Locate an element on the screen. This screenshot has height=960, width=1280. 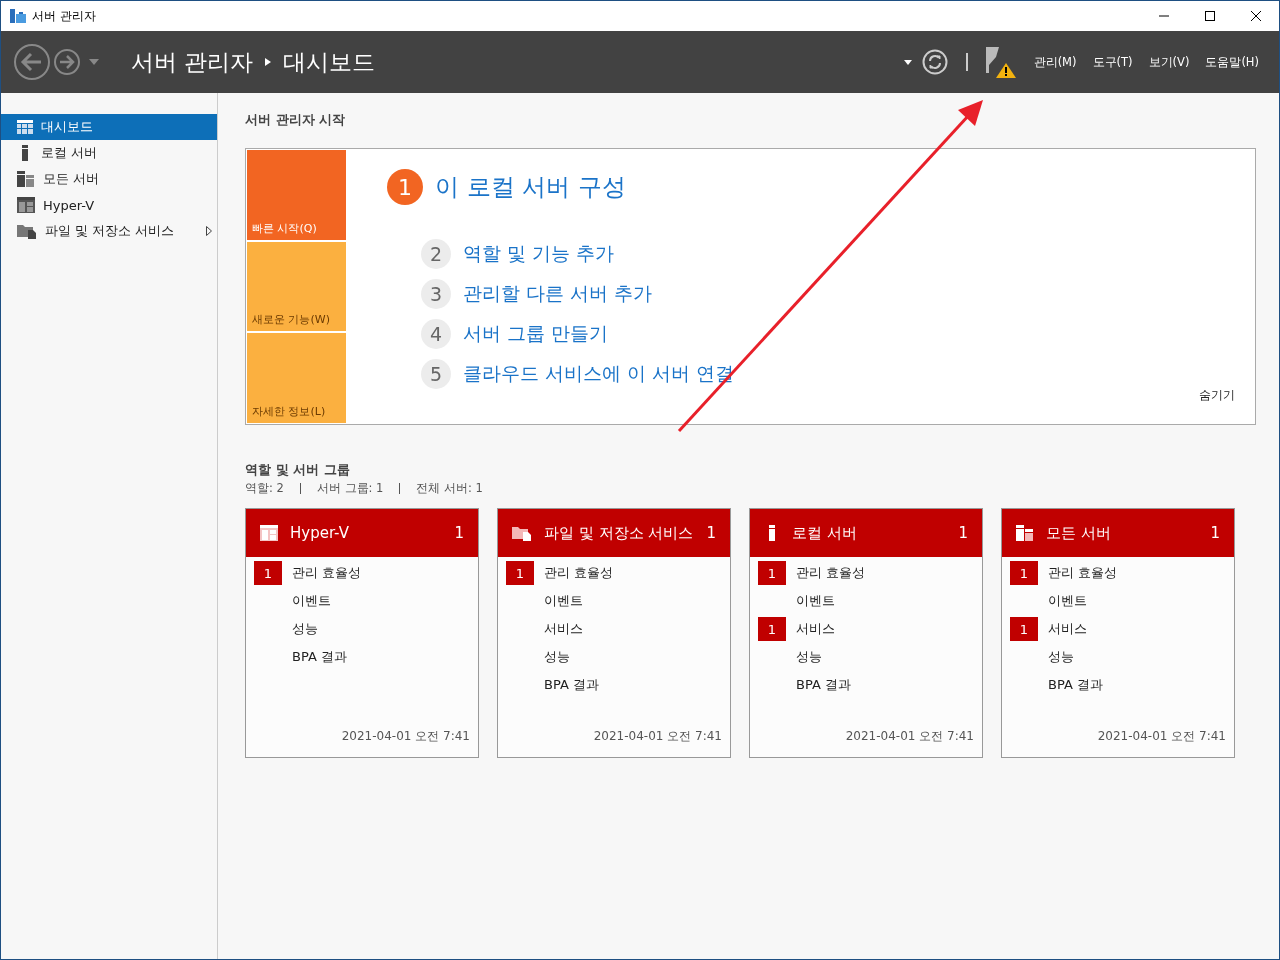
role-tile: 로컬 서버 1 1 관리 효율성 이벤트 1 서비스 성능 BPA 결과 2021-04-01 오전 7:41 is located at coordinates (866, 633).